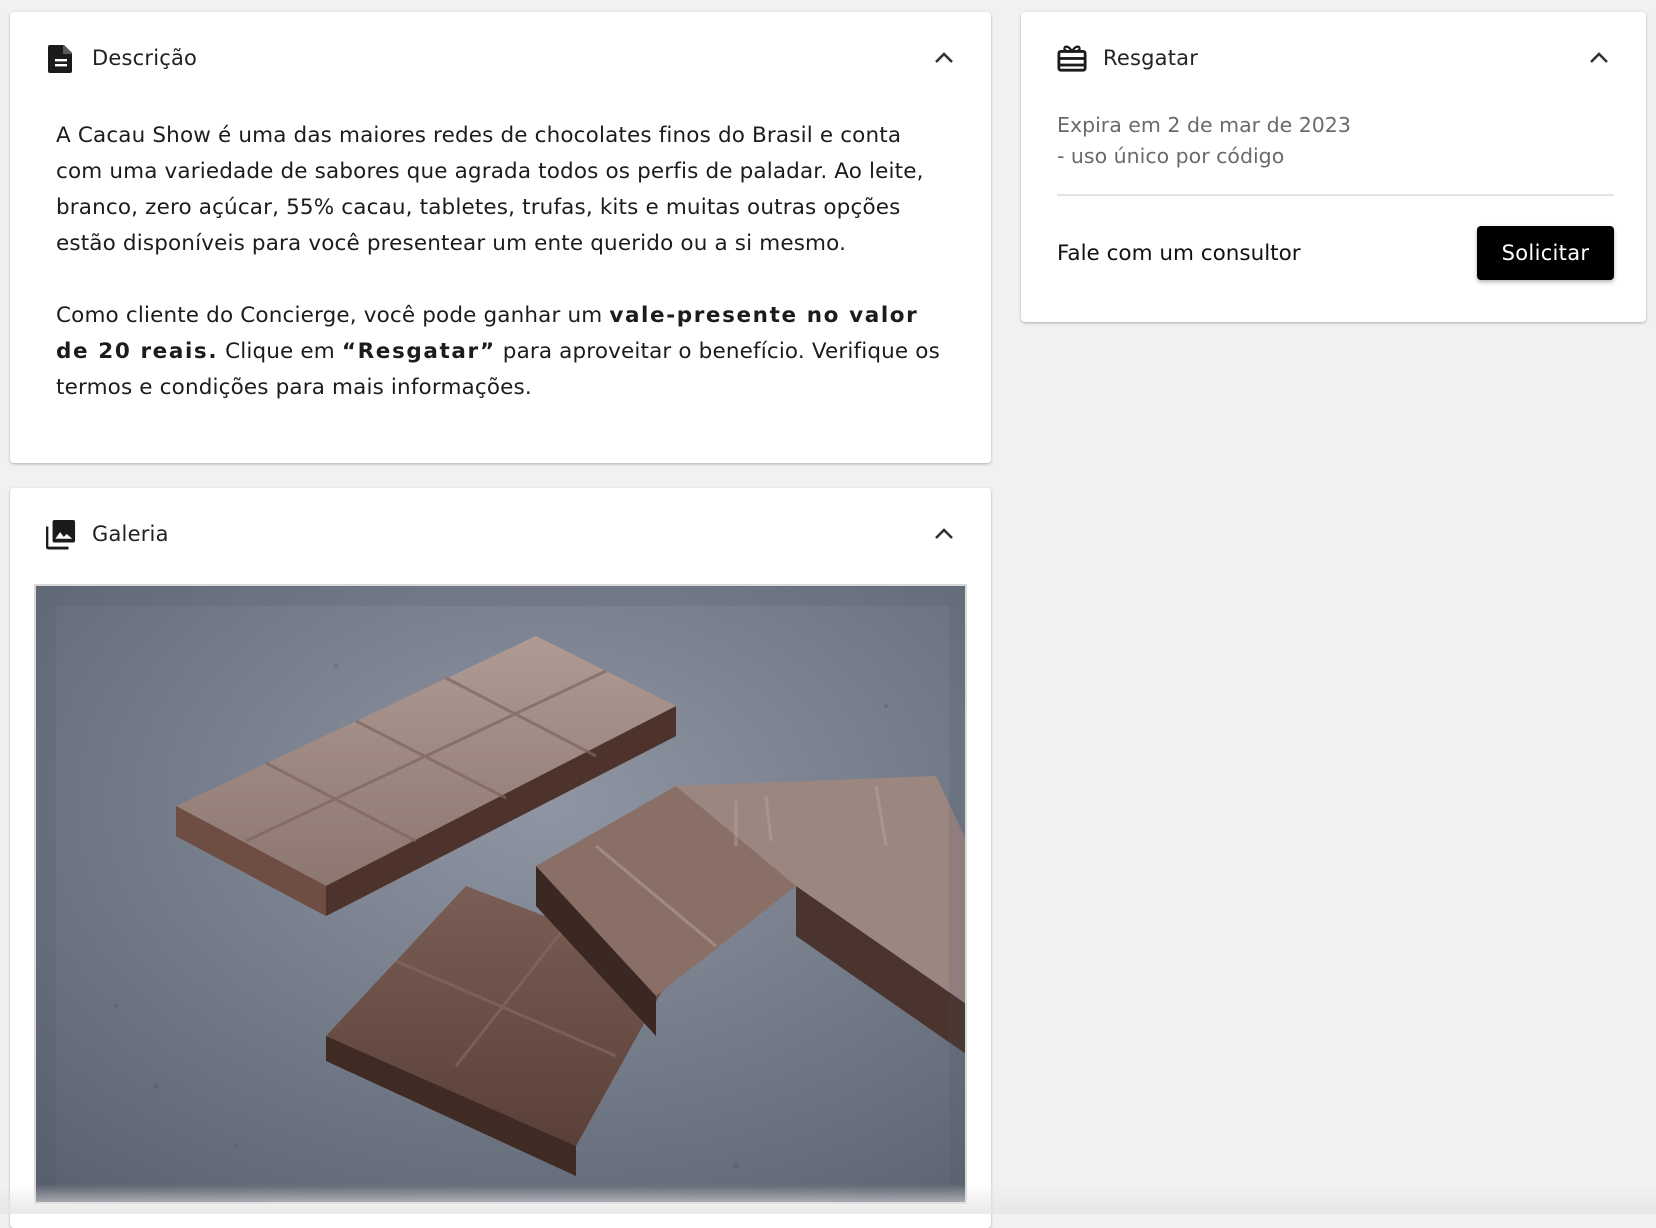 Image resolution: width=1656 pixels, height=1228 pixels. Describe the element at coordinates (419, 351) in the screenshot. I see `redeem-highlight: “Resgatar”` at that location.